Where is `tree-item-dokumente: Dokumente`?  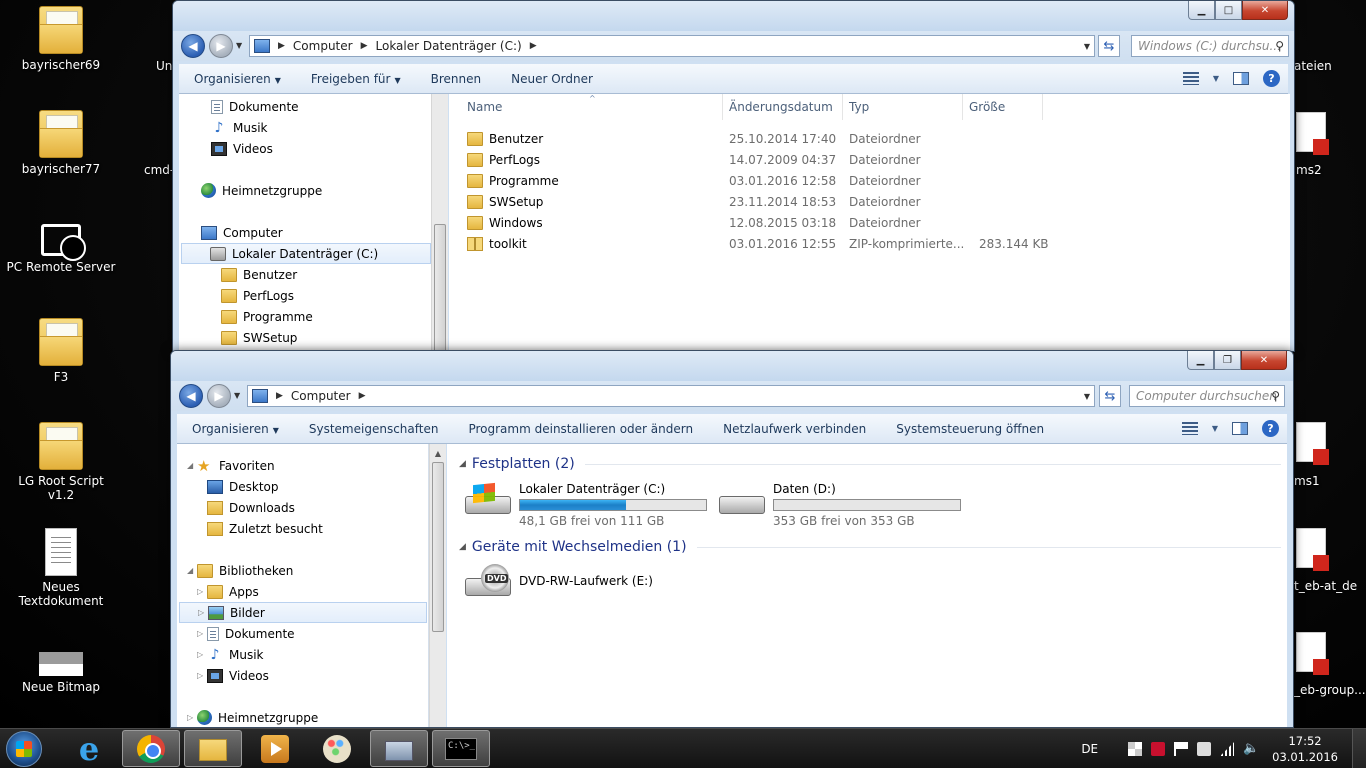
tree-item-dokumente: Dokumente is located at coordinates (255, 106).